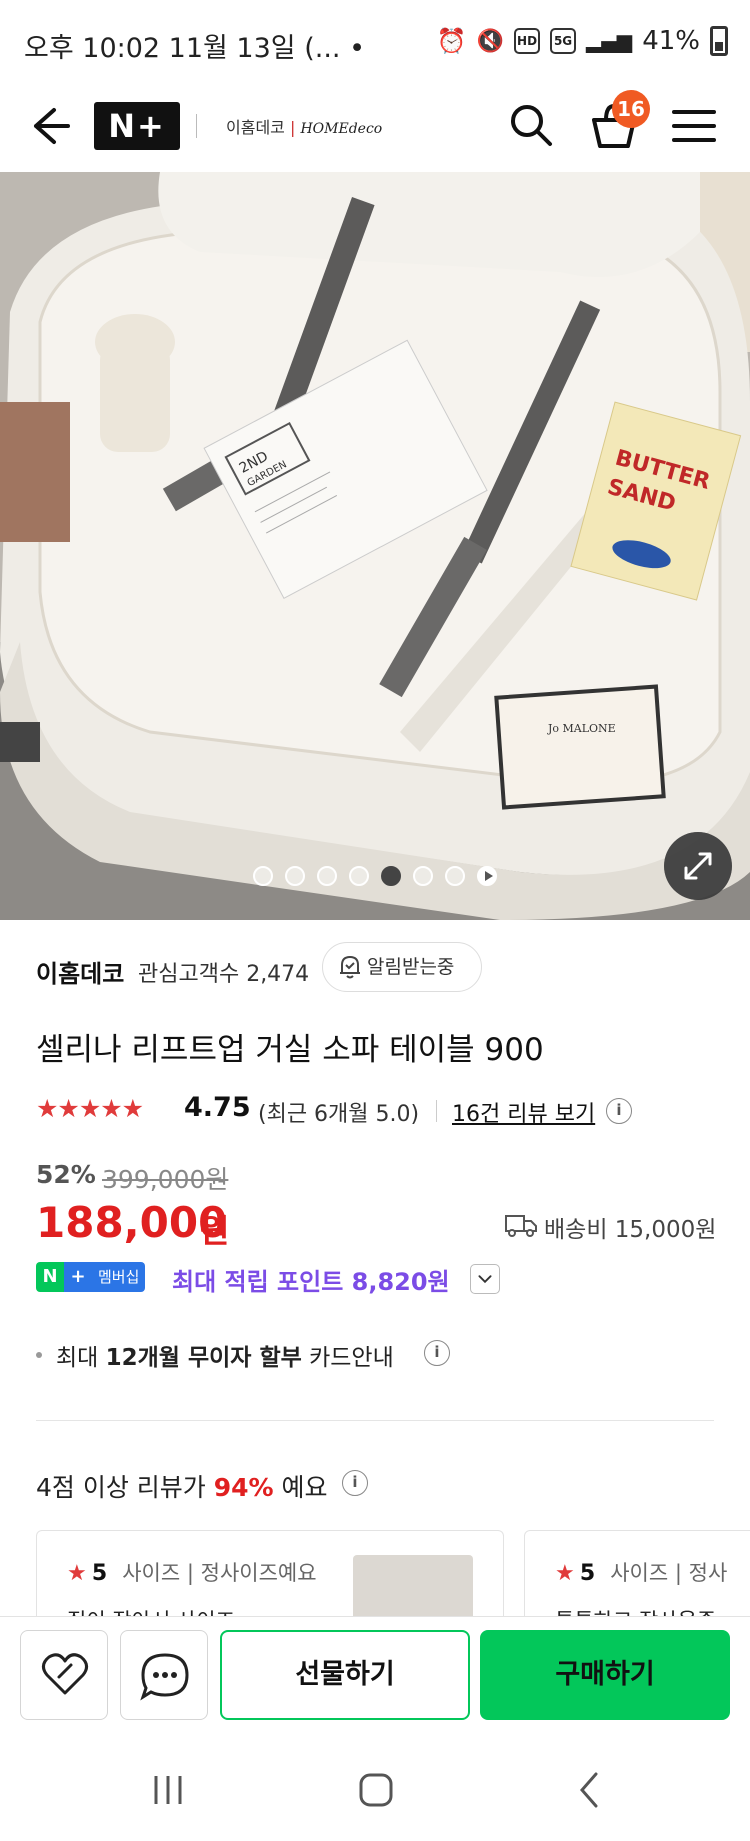  What do you see at coordinates (119, 1277) in the screenshot?
I see `np-label: 멤버십` at bounding box center [119, 1277].